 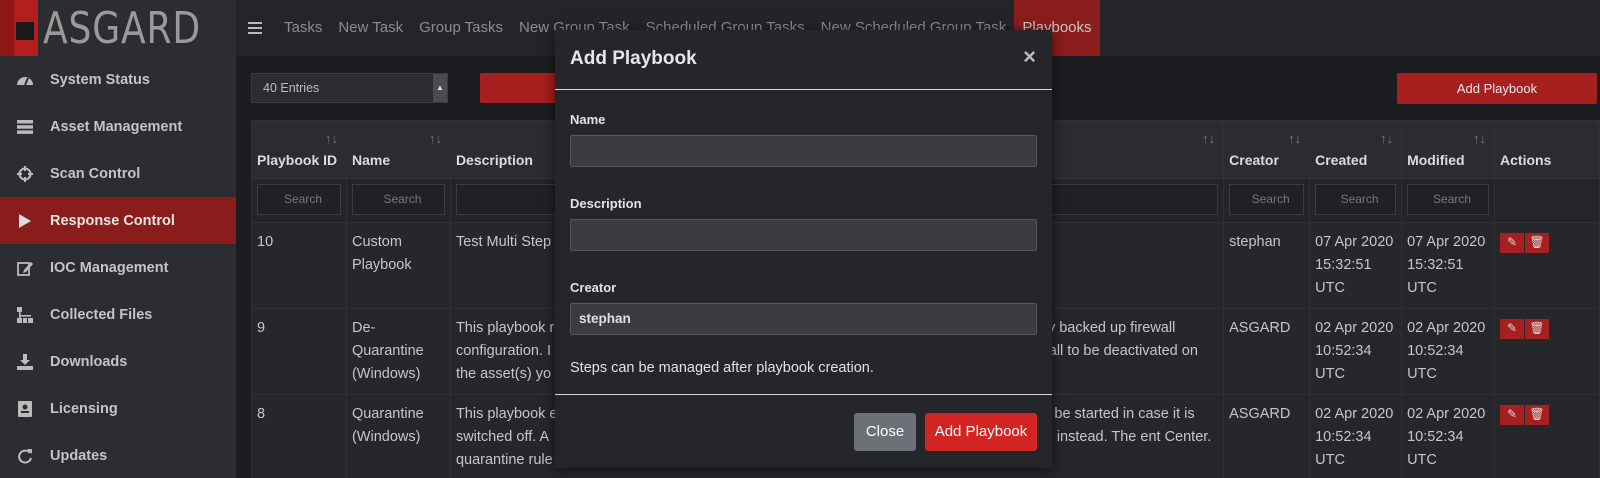 What do you see at coordinates (118, 28) in the screenshot?
I see `logo: ASGARD` at bounding box center [118, 28].